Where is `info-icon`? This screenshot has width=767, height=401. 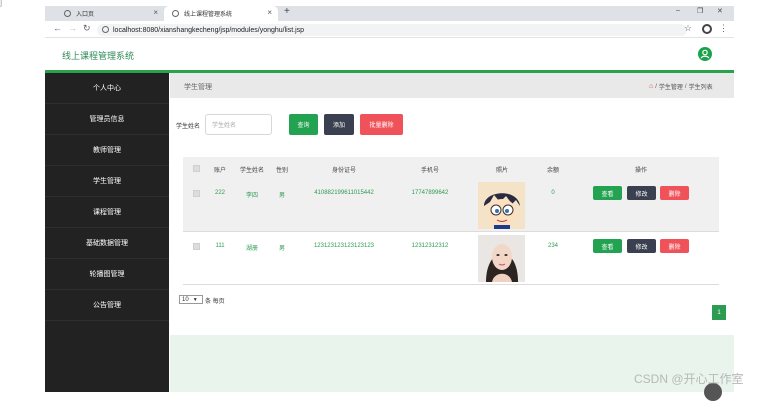
info-icon is located at coordinates (105, 29).